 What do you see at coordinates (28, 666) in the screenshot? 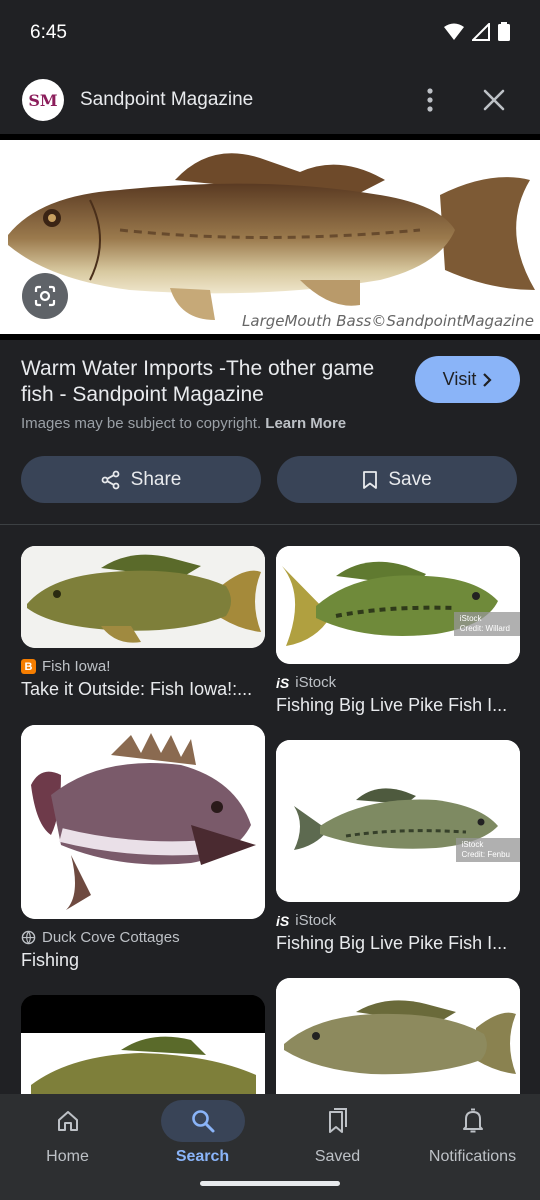
I see `blogger-icon: B` at bounding box center [28, 666].